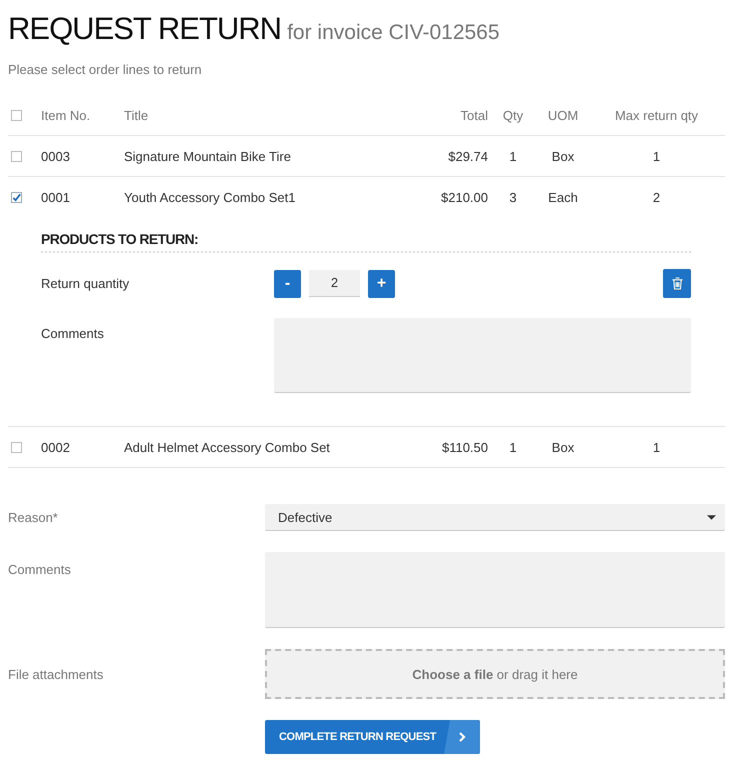  Describe the element at coordinates (372, 737) in the screenshot. I see `complete-return-request-button: COMPLETE RETURN REQUEST` at that location.